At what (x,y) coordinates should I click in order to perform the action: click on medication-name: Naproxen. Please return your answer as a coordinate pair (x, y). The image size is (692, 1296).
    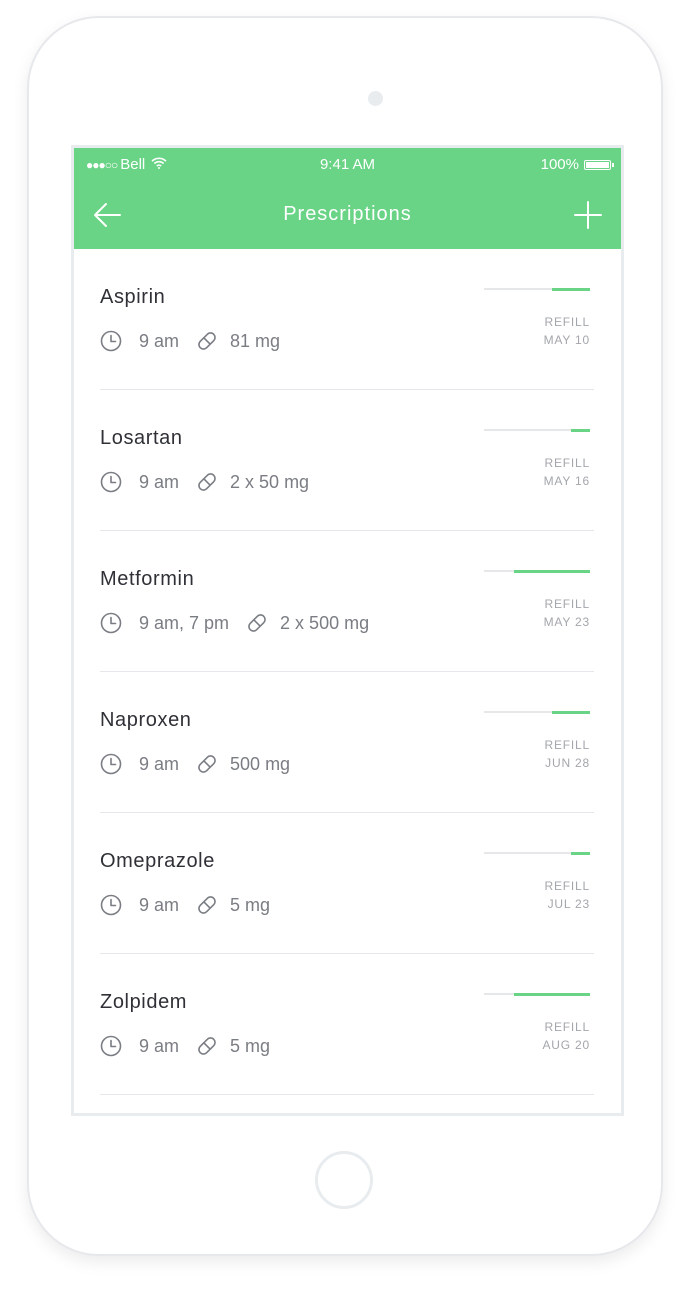
    Looking at the image, I should click on (146, 720).